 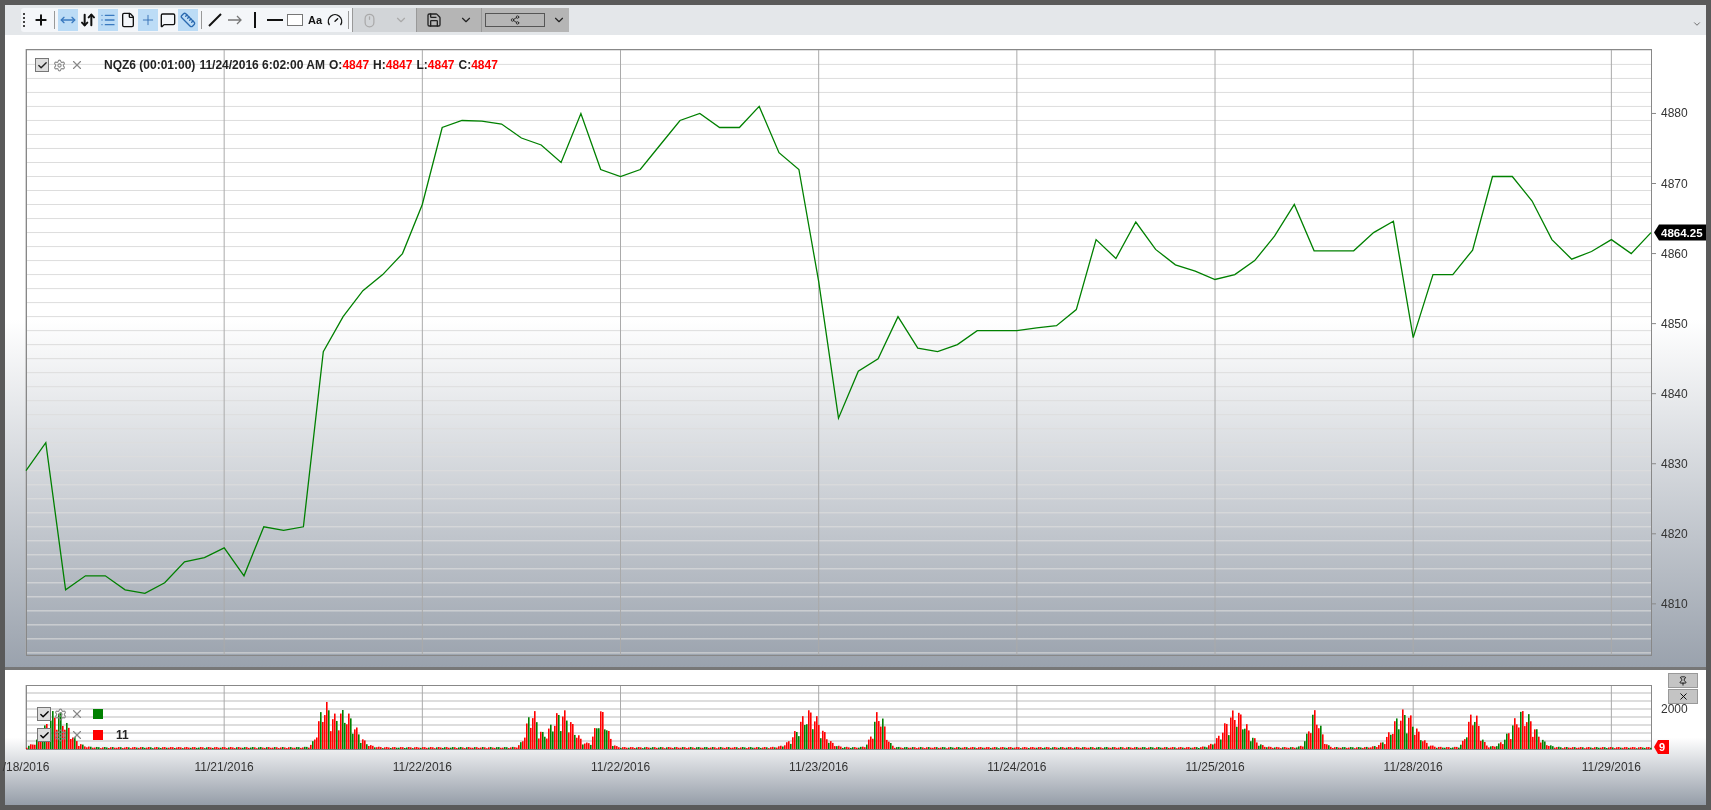 What do you see at coordinates (150, 65) in the screenshot?
I see `instrument-label: NQZ6 (00:01:00)` at bounding box center [150, 65].